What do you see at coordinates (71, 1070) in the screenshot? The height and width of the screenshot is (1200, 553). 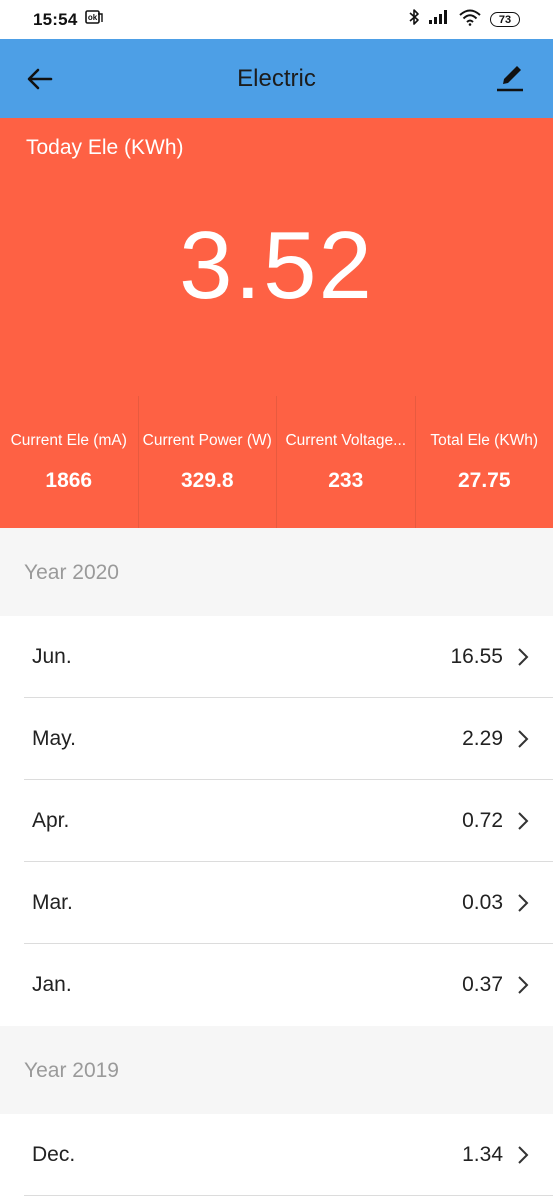 I see `section-title: Year 2019` at bounding box center [71, 1070].